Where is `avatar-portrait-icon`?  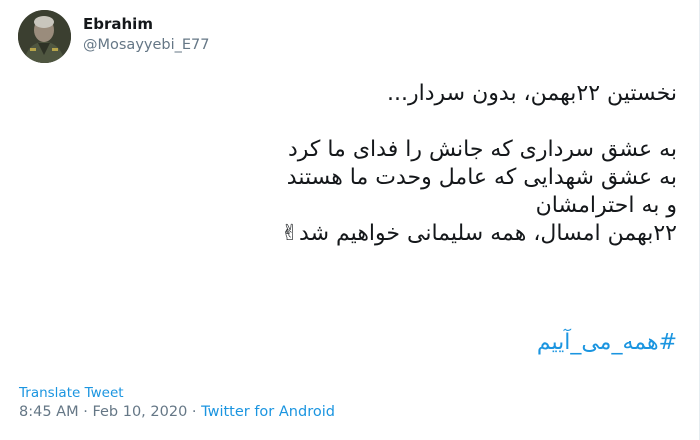
avatar-portrait-icon is located at coordinates (44, 36).